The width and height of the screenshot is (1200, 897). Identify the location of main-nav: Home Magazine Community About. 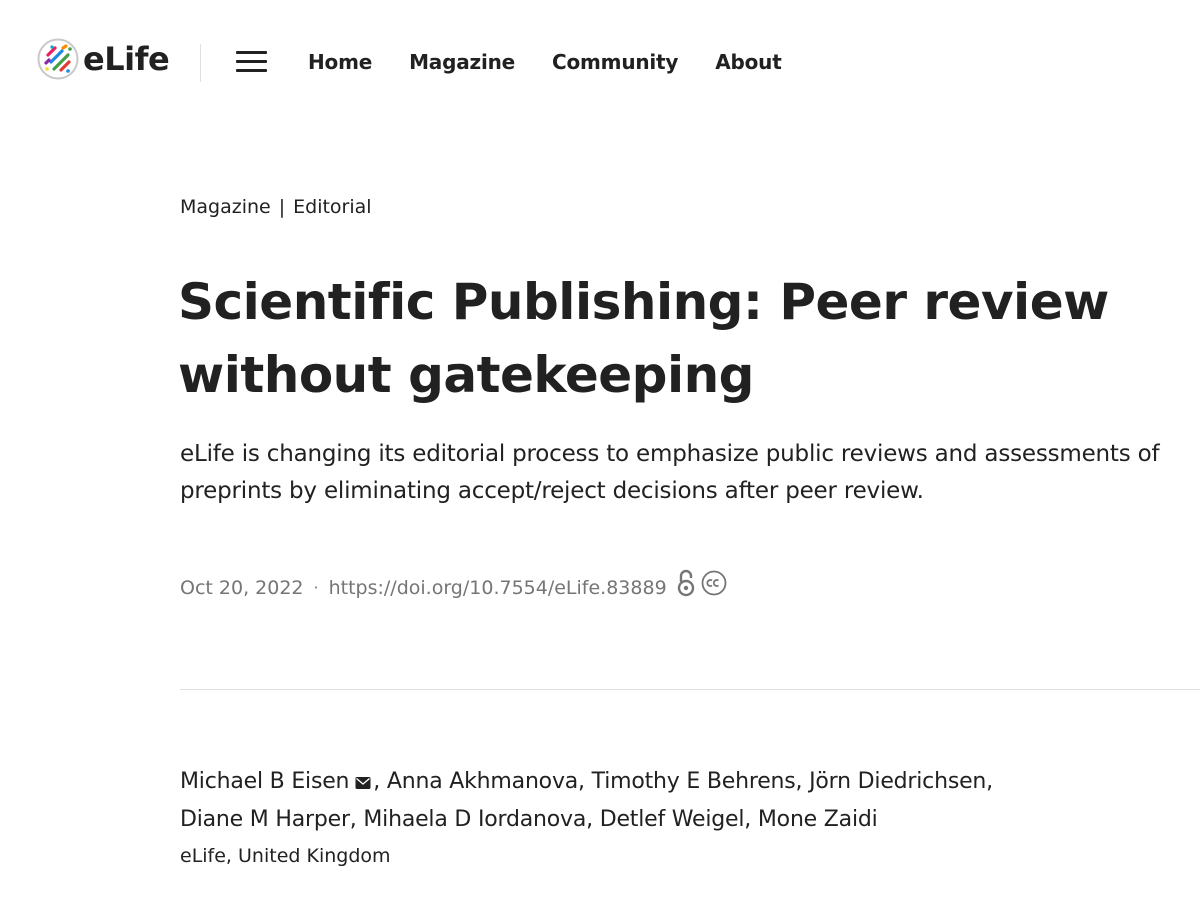
(563, 62).